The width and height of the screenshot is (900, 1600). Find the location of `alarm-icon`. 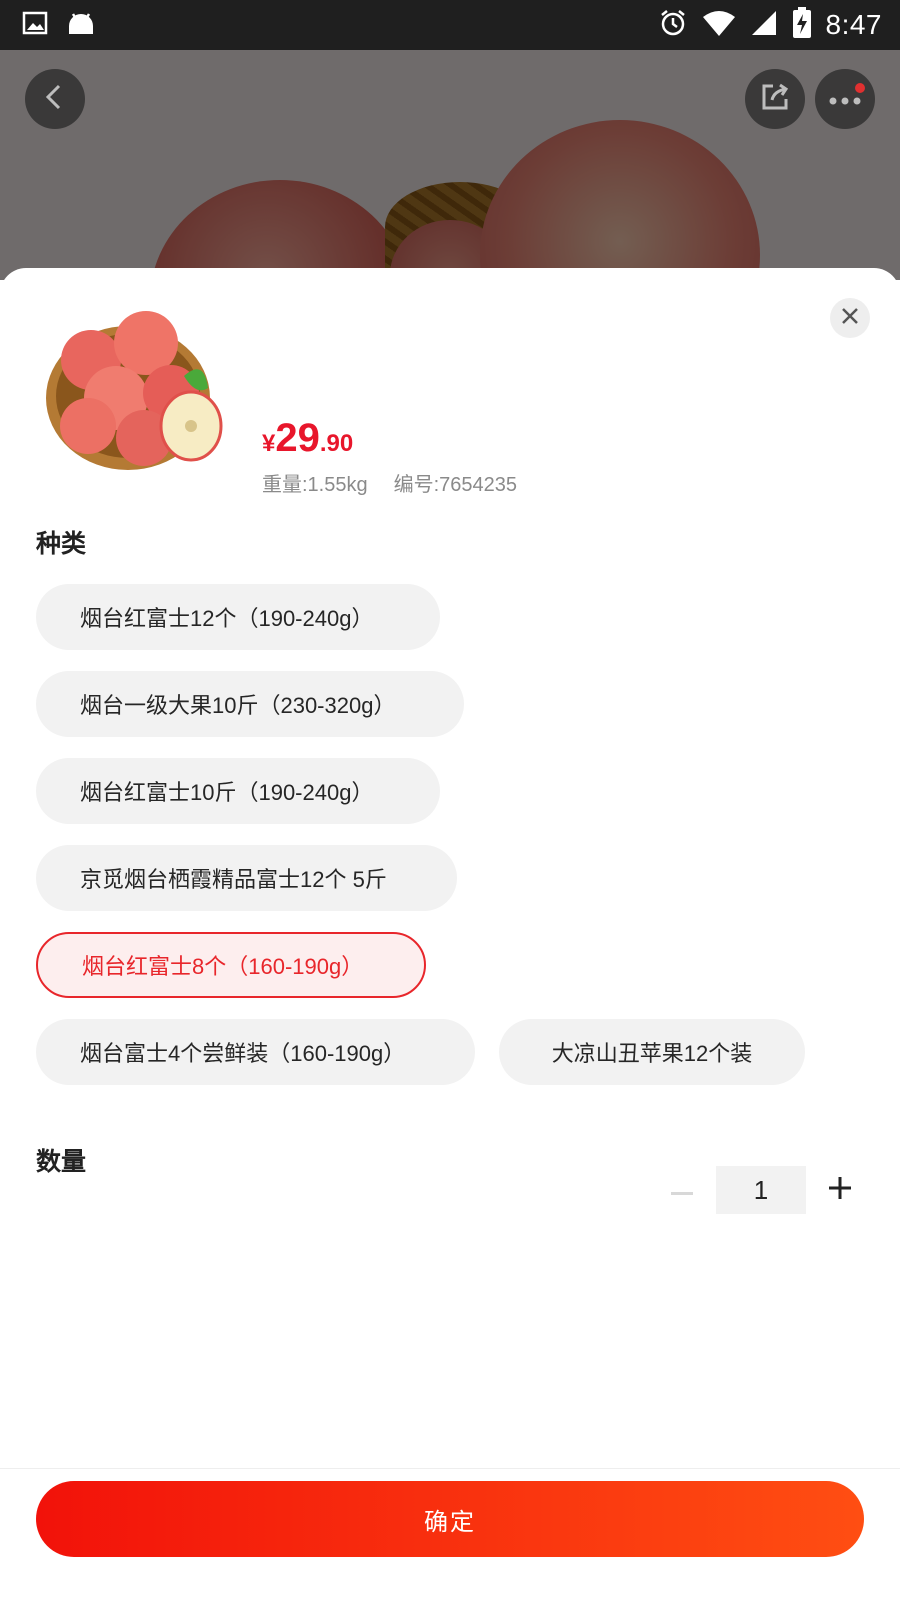

alarm-icon is located at coordinates (673, 25).